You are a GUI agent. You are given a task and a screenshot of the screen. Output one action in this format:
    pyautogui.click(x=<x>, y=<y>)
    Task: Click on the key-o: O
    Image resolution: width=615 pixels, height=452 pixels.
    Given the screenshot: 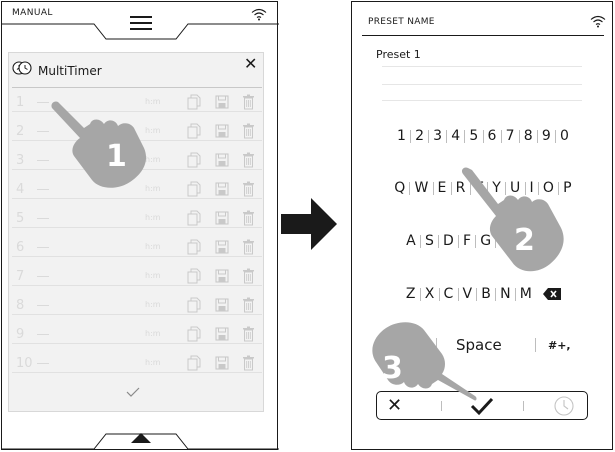 What is the action you would take?
    pyautogui.click(x=548, y=188)
    